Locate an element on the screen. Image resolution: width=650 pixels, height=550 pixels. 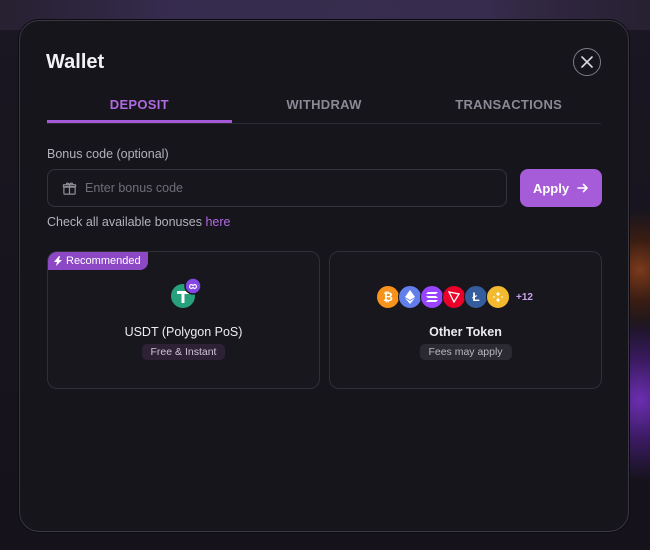
arrow-right-icon is located at coordinates (582, 188).